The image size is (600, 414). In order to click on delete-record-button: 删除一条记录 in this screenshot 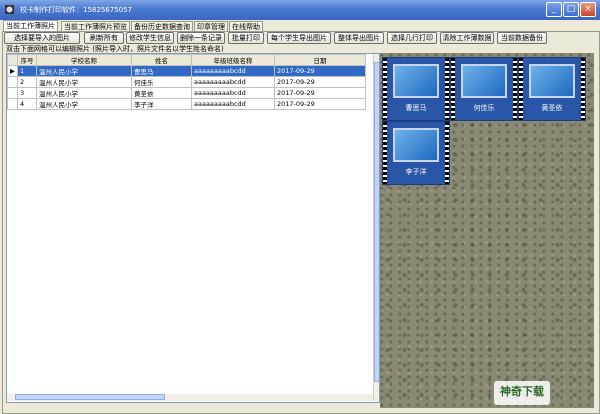, I will do `click(201, 38)`.